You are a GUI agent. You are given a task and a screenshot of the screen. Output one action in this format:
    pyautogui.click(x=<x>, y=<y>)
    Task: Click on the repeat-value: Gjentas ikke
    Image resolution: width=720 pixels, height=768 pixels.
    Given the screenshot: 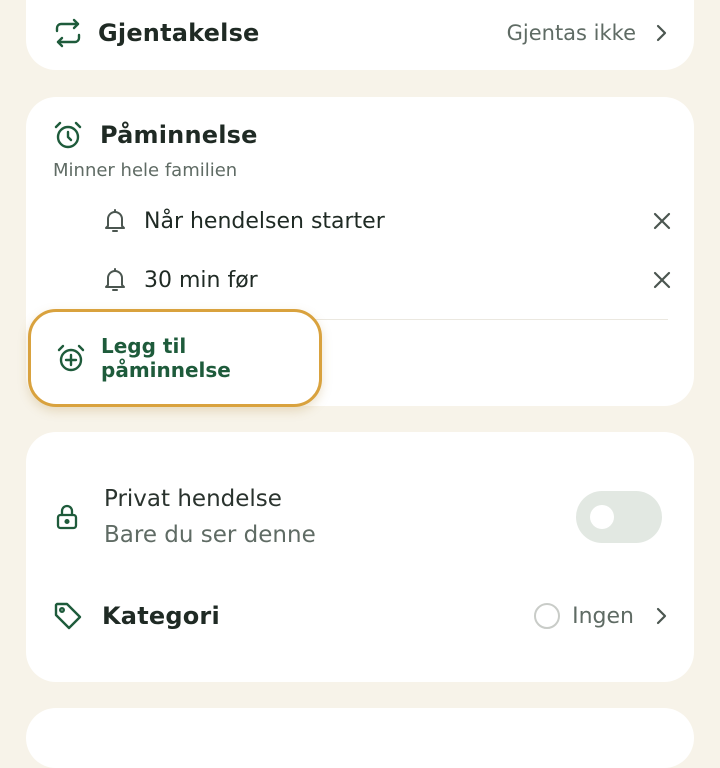 What is the action you would take?
    pyautogui.click(x=571, y=33)
    